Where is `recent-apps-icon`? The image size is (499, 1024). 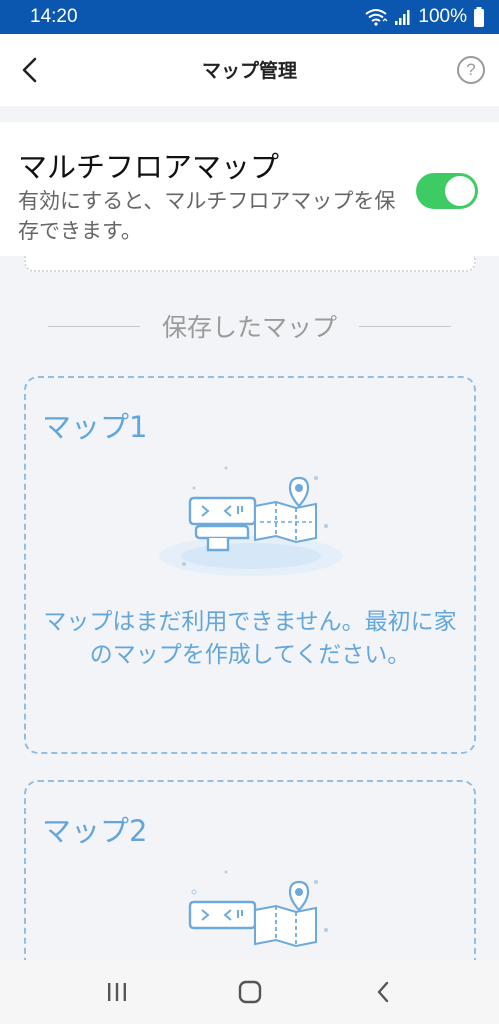
recent-apps-icon is located at coordinates (116, 992).